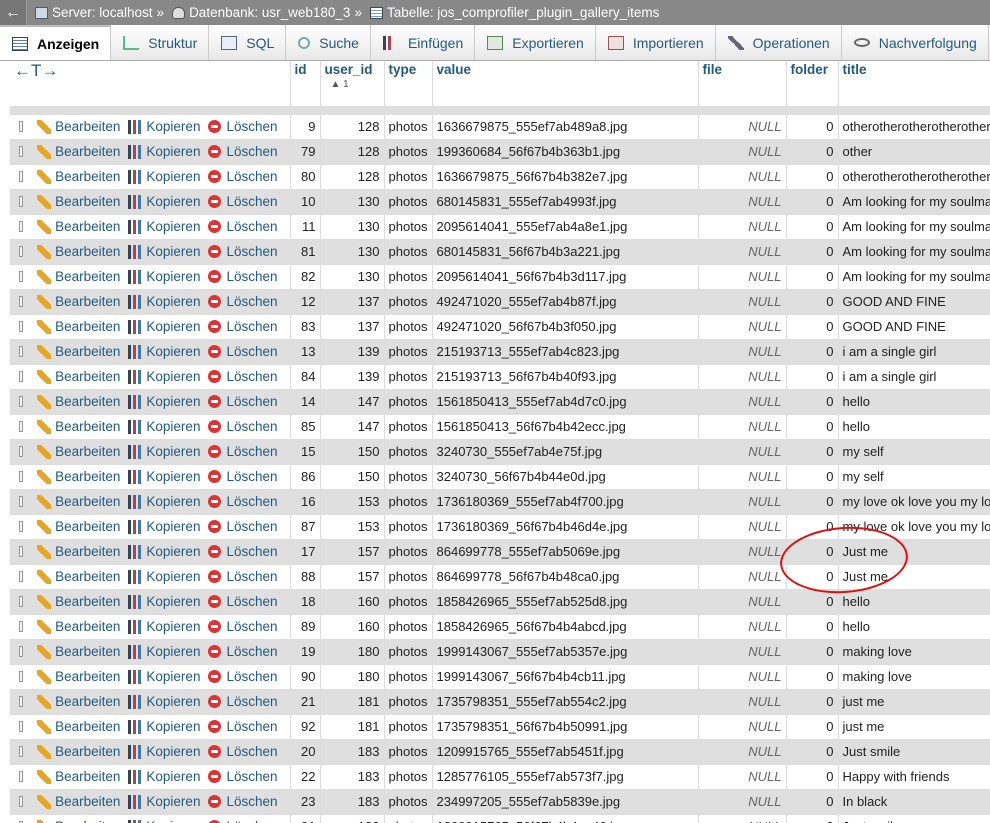  I want to click on tab-nachverfolgung: Nachverfolgung, so click(915, 42).